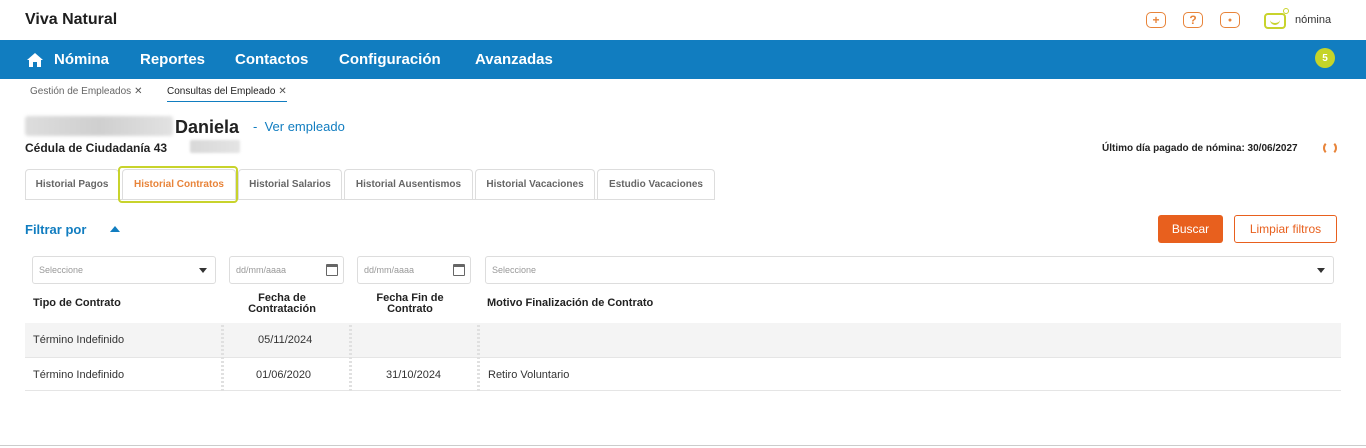 The image size is (1366, 448). What do you see at coordinates (390, 59) in the screenshot?
I see `nav-configuracion: Configuración` at bounding box center [390, 59].